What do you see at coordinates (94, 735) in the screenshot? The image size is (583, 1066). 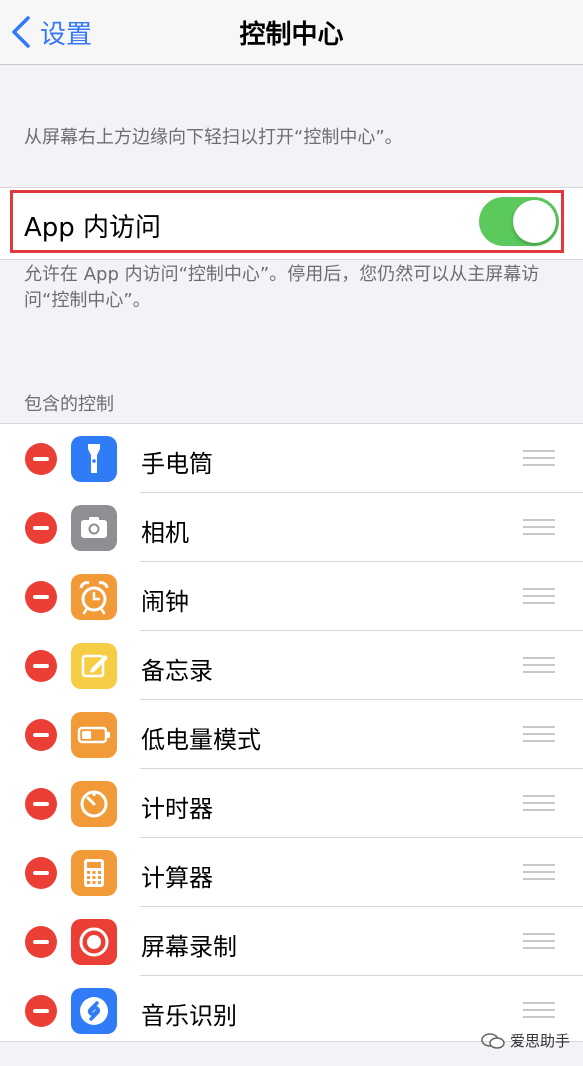 I see `battery-icon` at bounding box center [94, 735].